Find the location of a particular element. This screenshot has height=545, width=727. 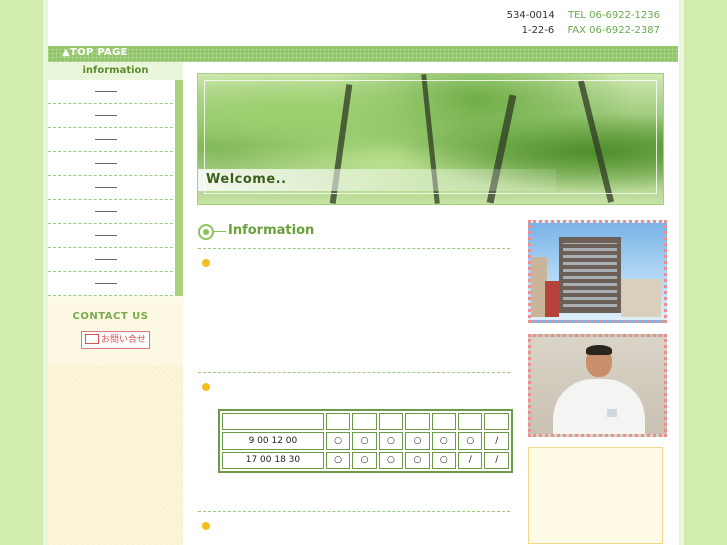

time-cell: 17 00 18 30 is located at coordinates (273, 460).